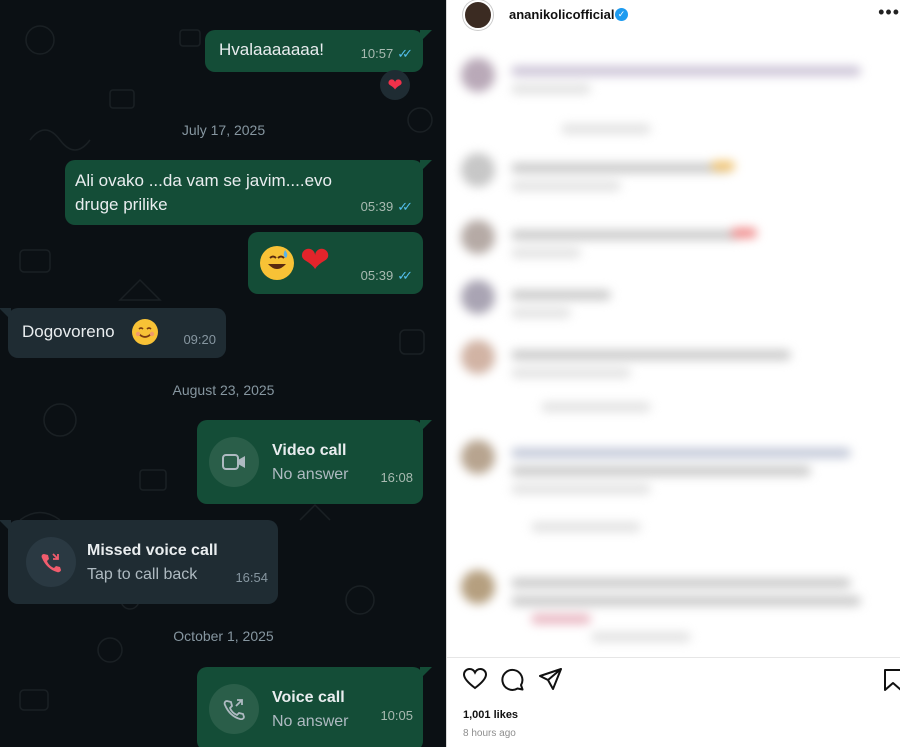  I want to click on share-icon, so click(550, 681).